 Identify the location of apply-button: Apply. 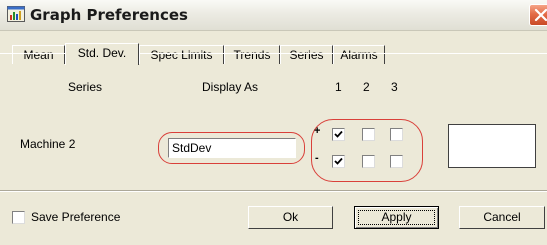
(396, 217).